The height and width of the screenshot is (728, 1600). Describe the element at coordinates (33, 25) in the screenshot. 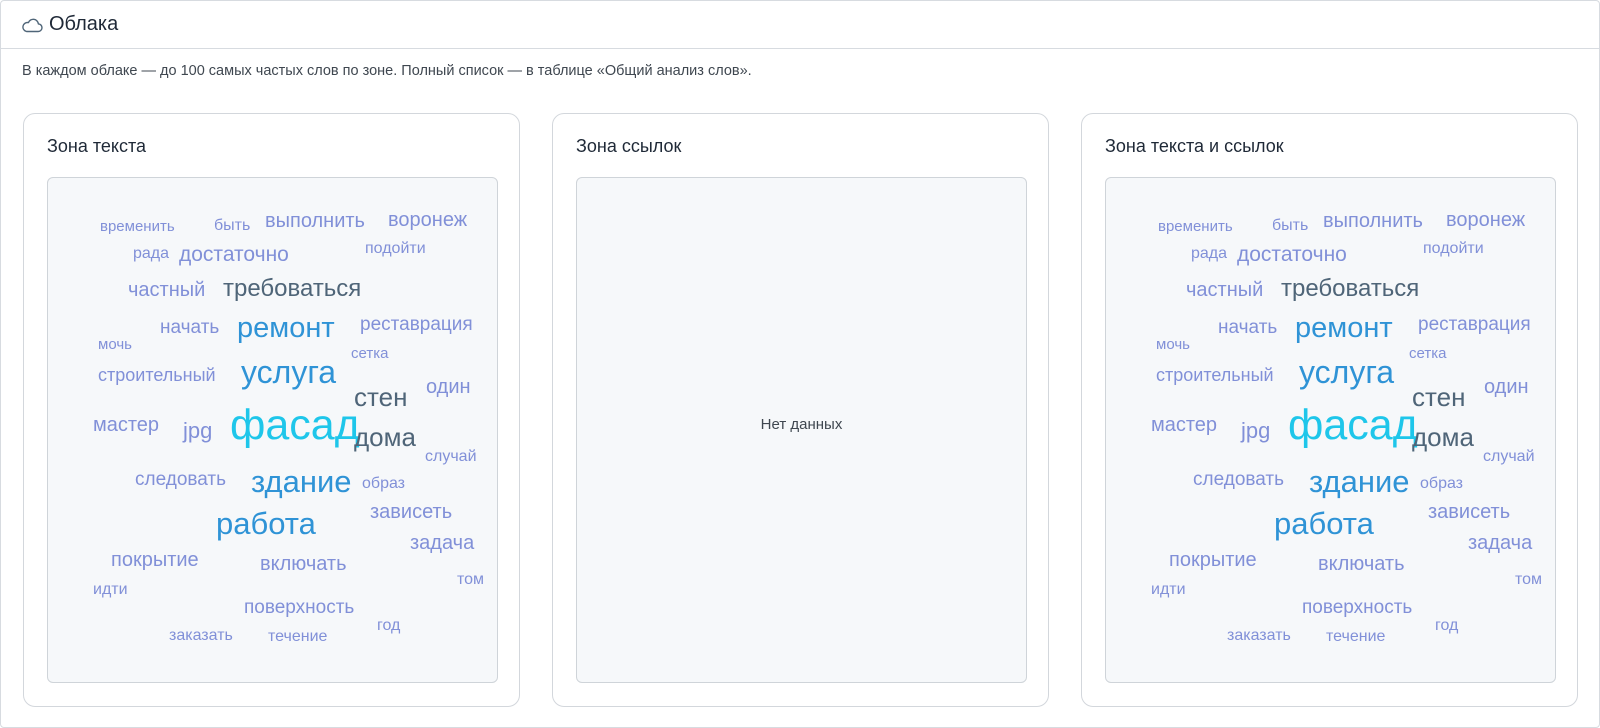

I see `cloud-icon` at that location.